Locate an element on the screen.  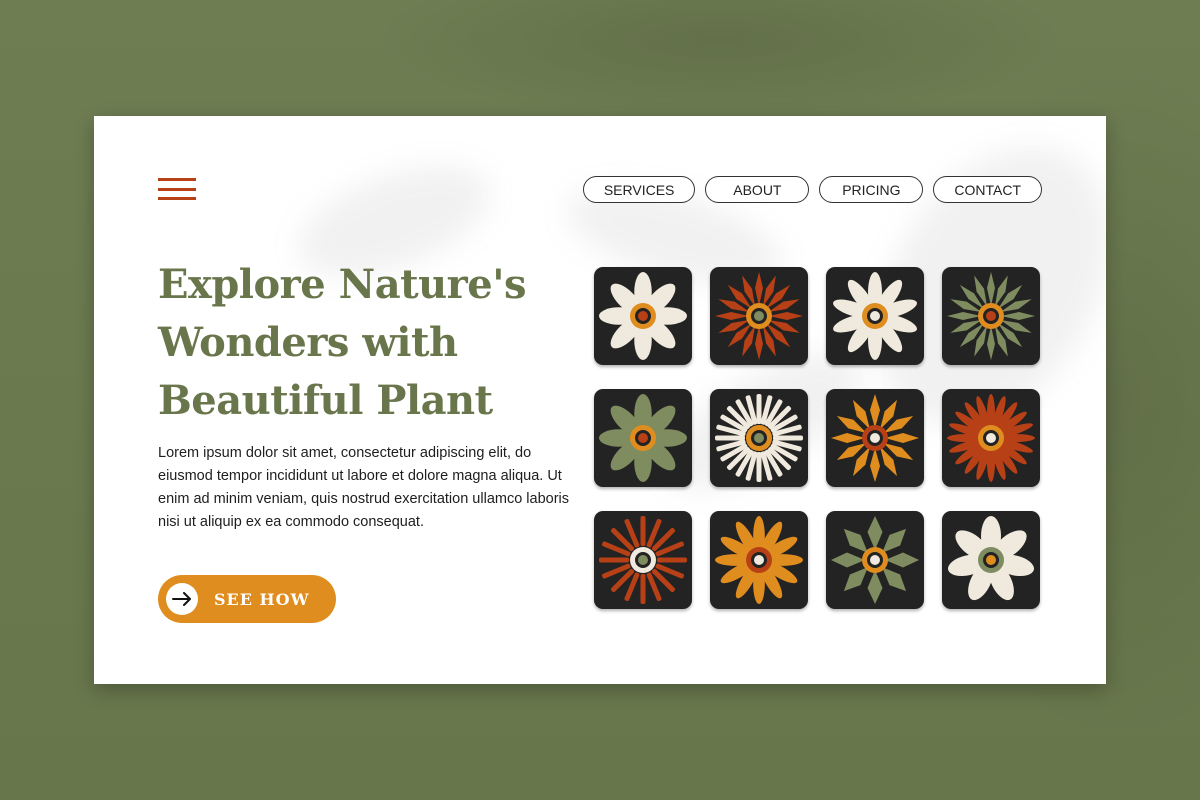
hamburger-menu-icon is located at coordinates (177, 189).